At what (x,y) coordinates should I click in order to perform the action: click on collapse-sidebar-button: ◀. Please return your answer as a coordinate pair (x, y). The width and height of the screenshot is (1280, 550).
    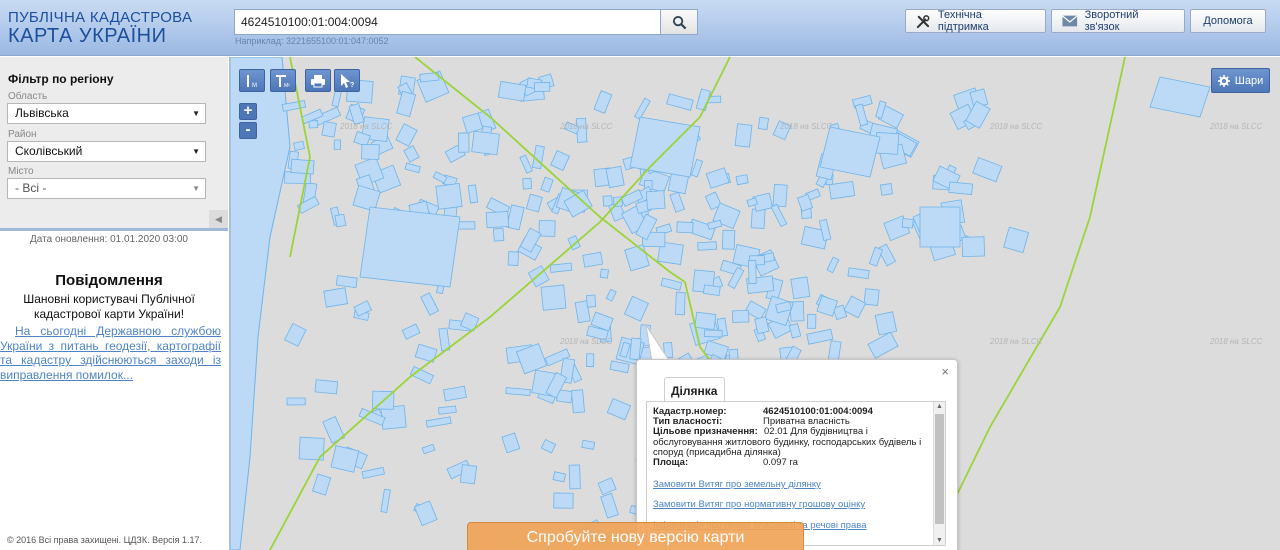
    Looking at the image, I should click on (218, 219).